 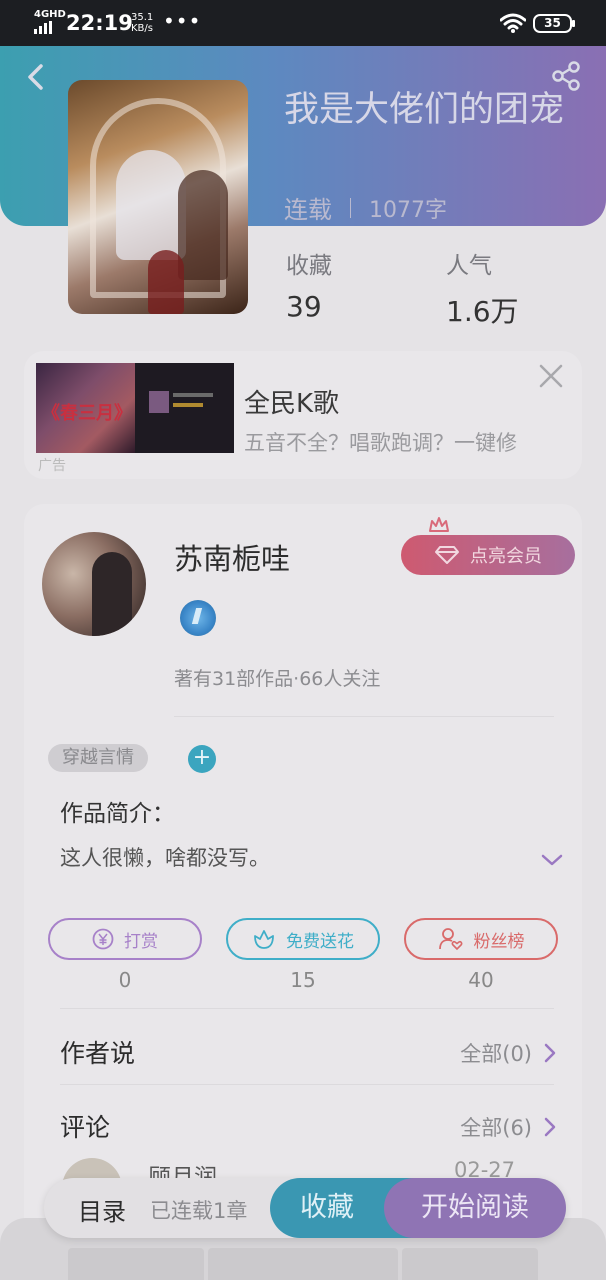 What do you see at coordinates (142, 28) in the screenshot?
I see `network-speed-unit: KB/s` at bounding box center [142, 28].